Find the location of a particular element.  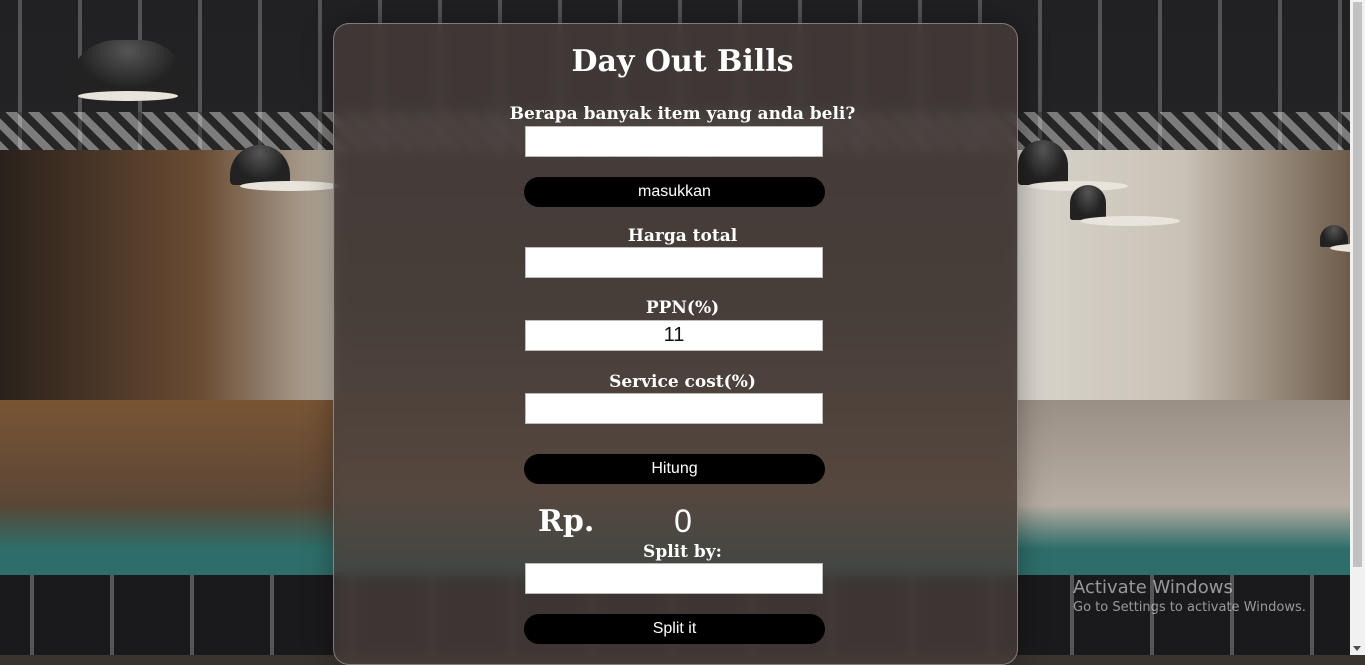

vertical-scrollbar is located at coordinates (1357, 327).